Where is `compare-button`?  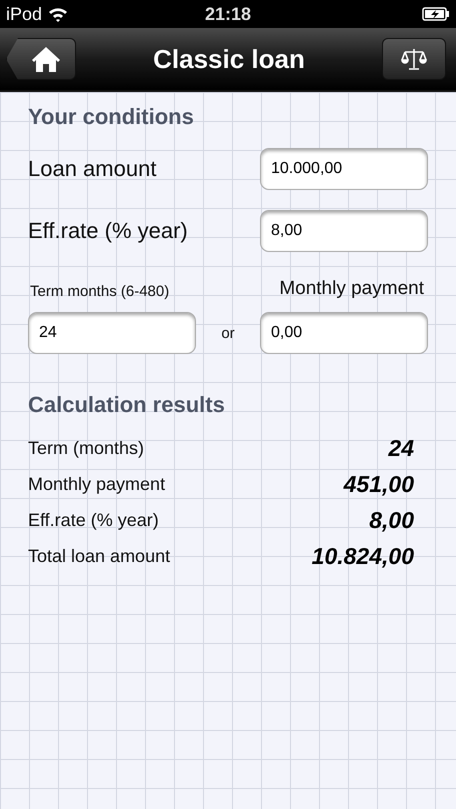 compare-button is located at coordinates (414, 59).